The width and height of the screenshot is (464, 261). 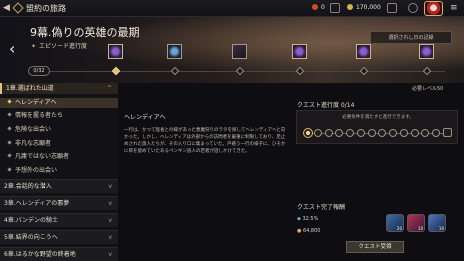 What do you see at coordinates (59, 157) in the screenshot?
I see `quest-item: 凡庸ではない志願者` at bounding box center [59, 157].